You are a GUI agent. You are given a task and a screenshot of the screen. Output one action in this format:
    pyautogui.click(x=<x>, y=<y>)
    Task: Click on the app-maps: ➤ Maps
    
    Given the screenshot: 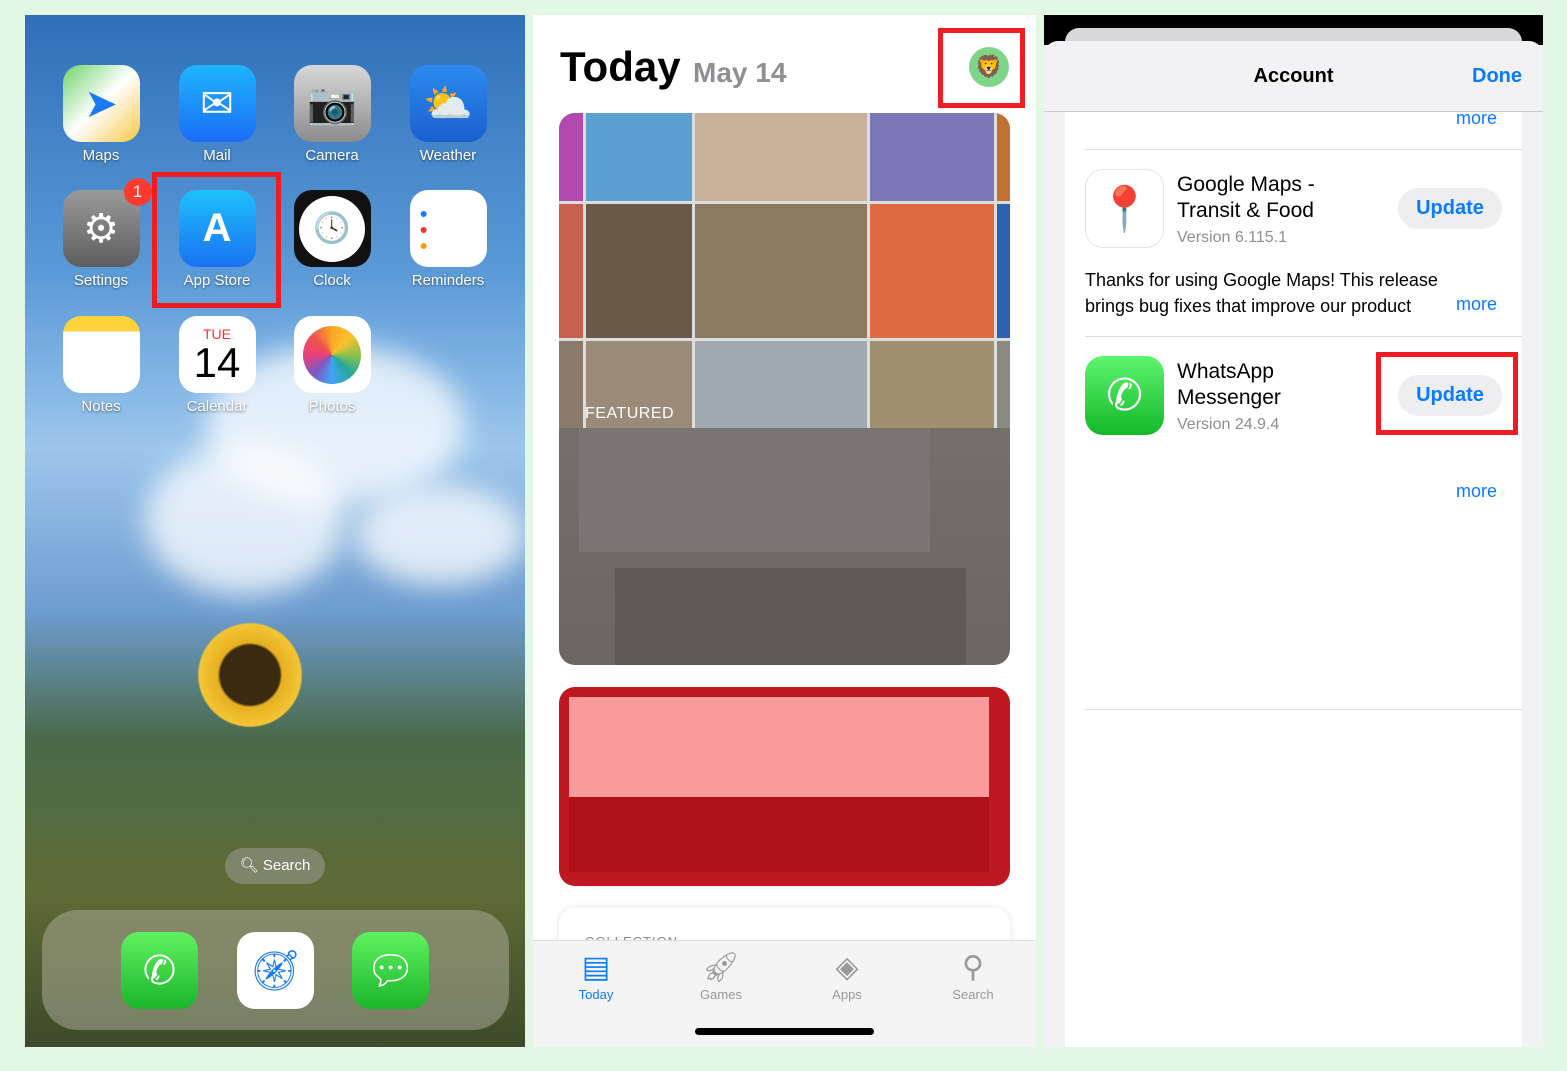 What is the action you would take?
    pyautogui.click(x=101, y=114)
    